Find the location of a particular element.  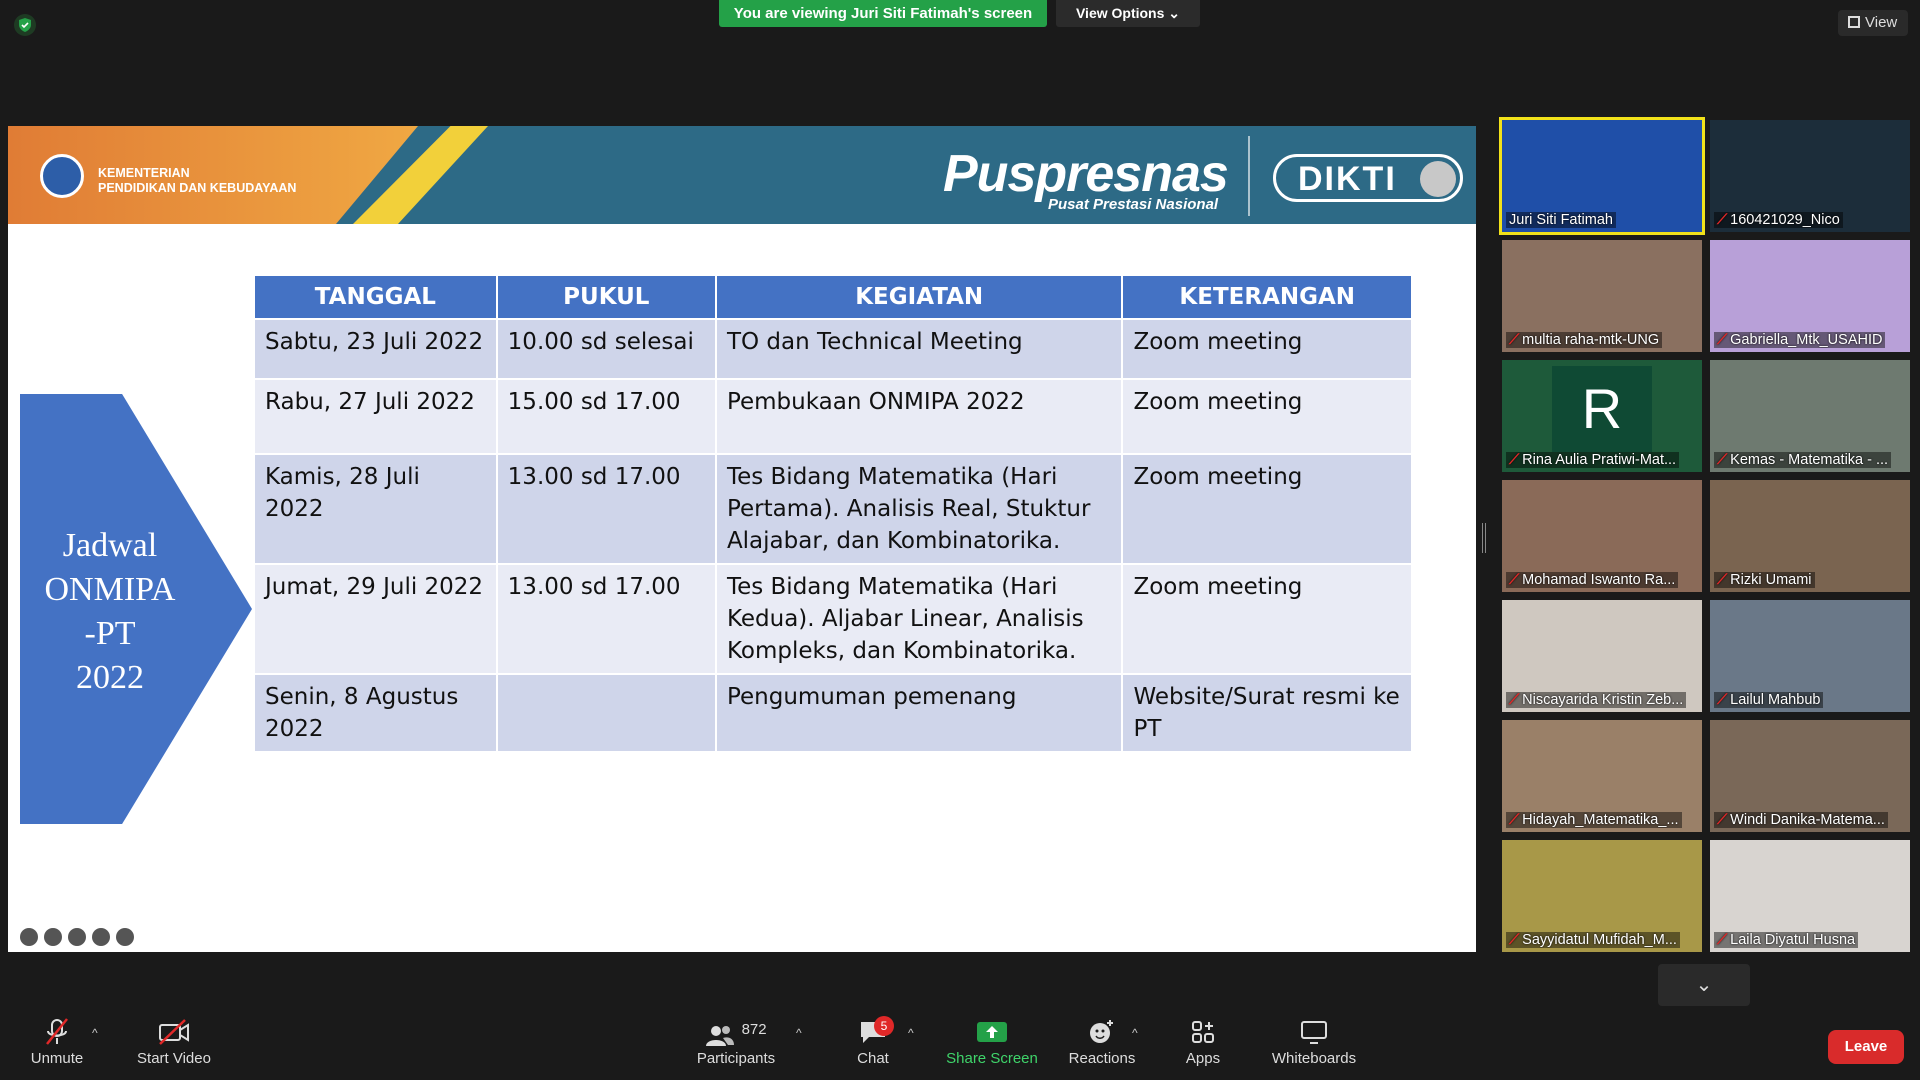

participant-tile: ⟋ 160421029_Nico is located at coordinates (1810, 176).